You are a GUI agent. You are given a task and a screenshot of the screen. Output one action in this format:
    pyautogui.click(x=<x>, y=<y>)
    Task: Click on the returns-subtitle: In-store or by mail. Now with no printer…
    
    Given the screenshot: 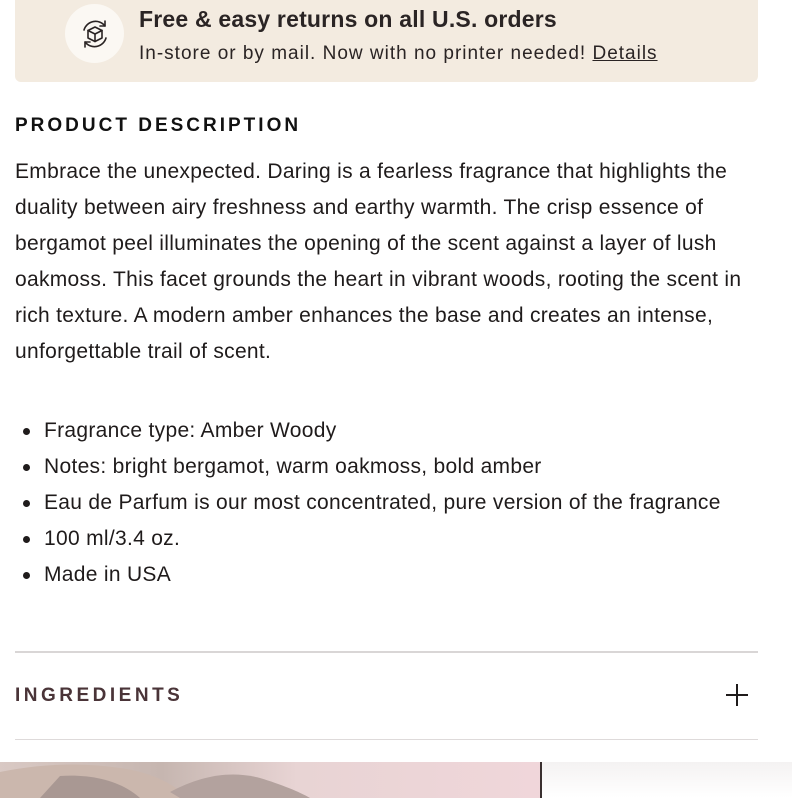 What is the action you would take?
    pyautogui.click(x=398, y=54)
    